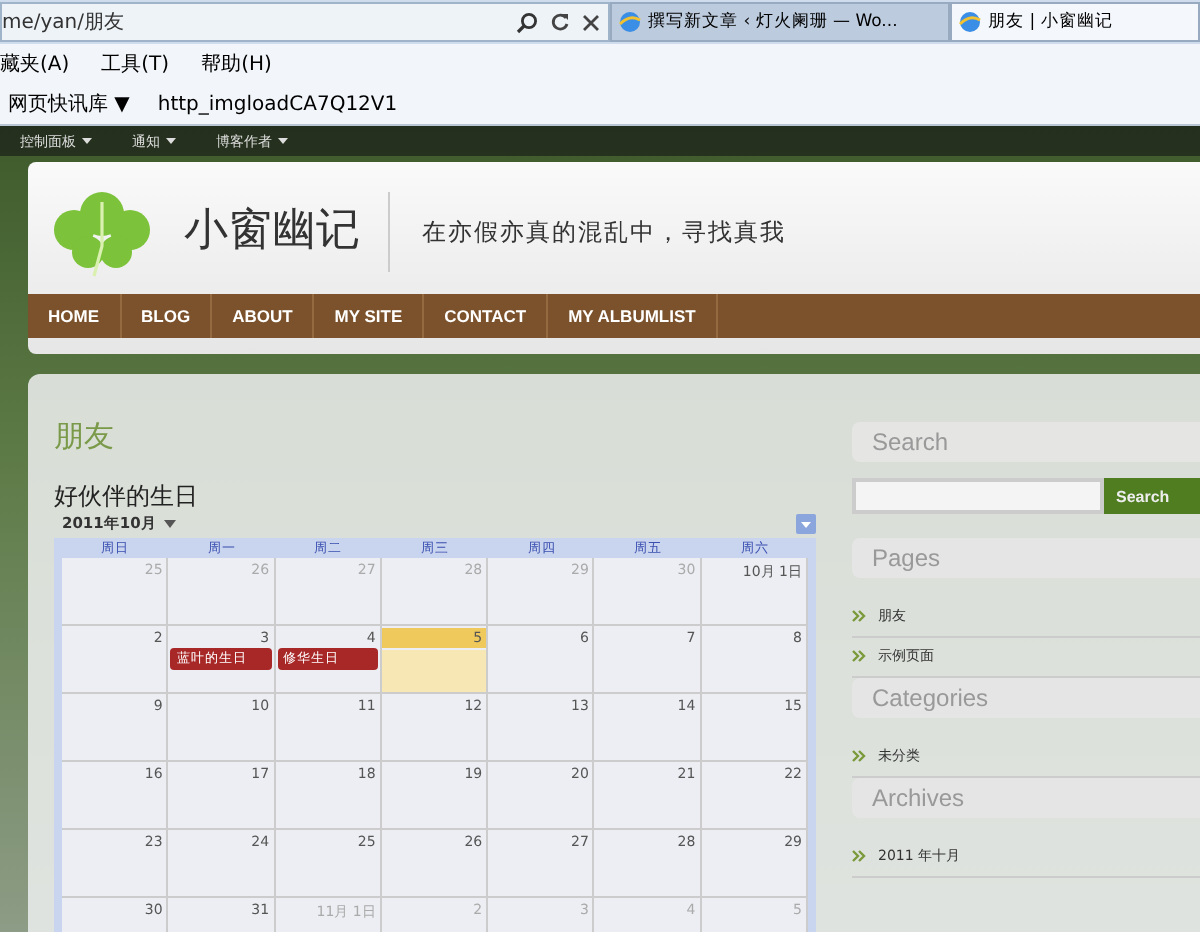 This screenshot has width=1200, height=932. What do you see at coordinates (85, 437) in the screenshot?
I see `page-title: 朋友` at bounding box center [85, 437].